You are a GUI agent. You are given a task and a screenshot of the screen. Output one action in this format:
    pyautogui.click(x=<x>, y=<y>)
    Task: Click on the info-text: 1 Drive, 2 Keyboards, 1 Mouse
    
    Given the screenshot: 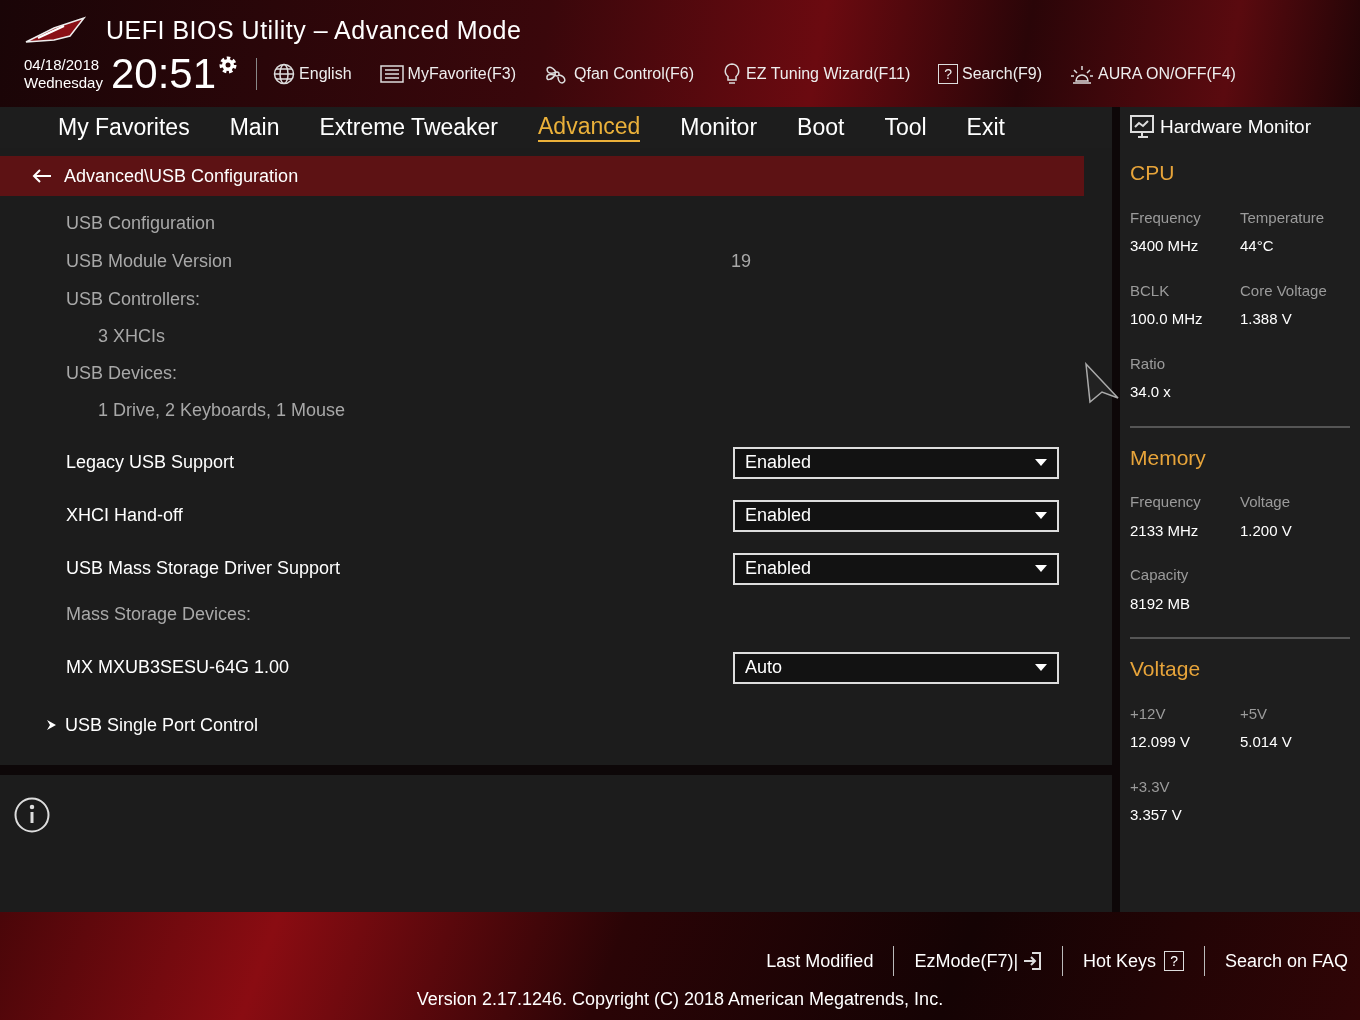 What is the action you would take?
    pyautogui.click(x=222, y=410)
    